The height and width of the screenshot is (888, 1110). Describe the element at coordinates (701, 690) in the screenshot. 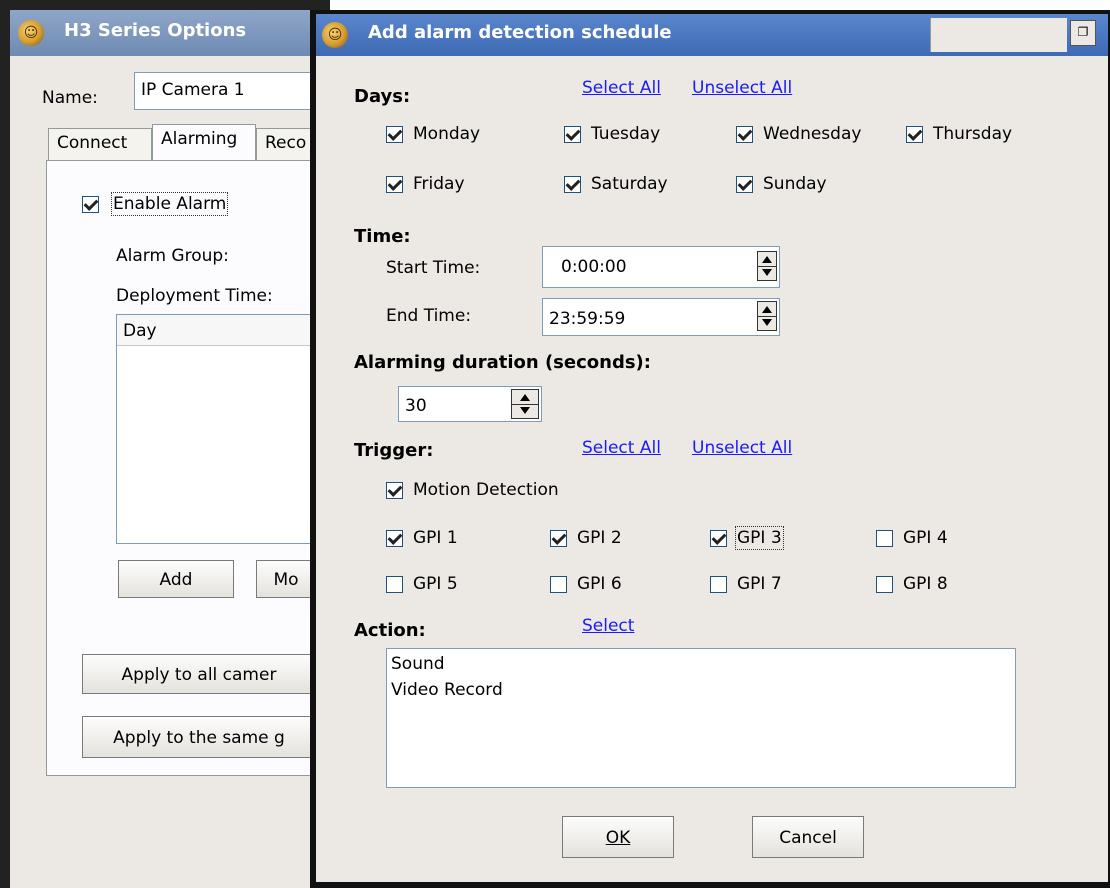

I see `list-item: Video Record` at that location.